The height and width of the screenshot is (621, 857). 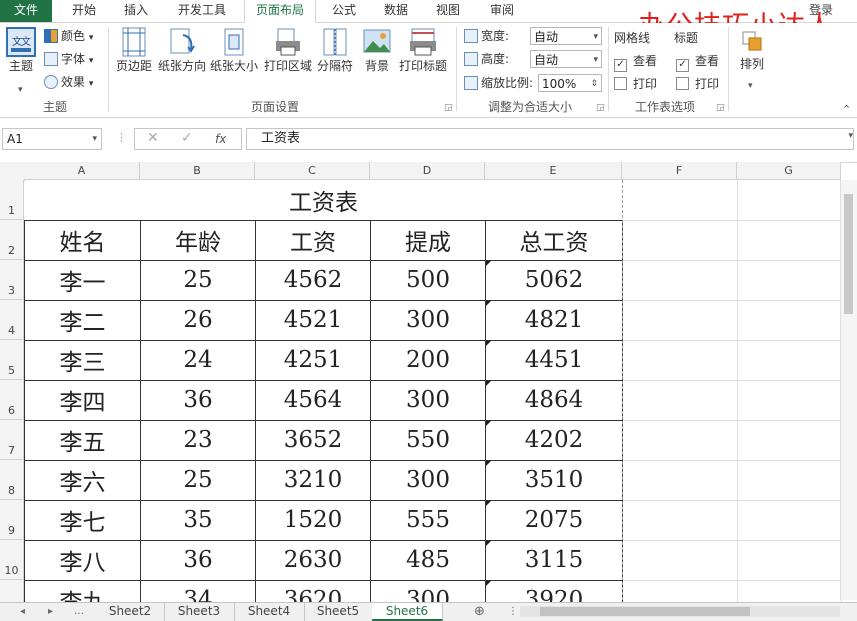 What do you see at coordinates (182, 50) in the screenshot?
I see `orientation-button: 纸张方向` at bounding box center [182, 50].